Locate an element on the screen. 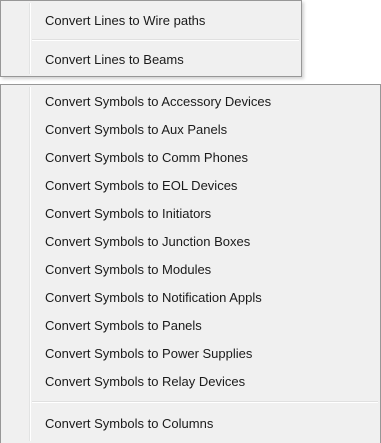 Image resolution: width=381 pixels, height=443 pixels. menu-item-convert-lines-to-wire-paths: Convert Lines to Wire paths is located at coordinates (151, 20).